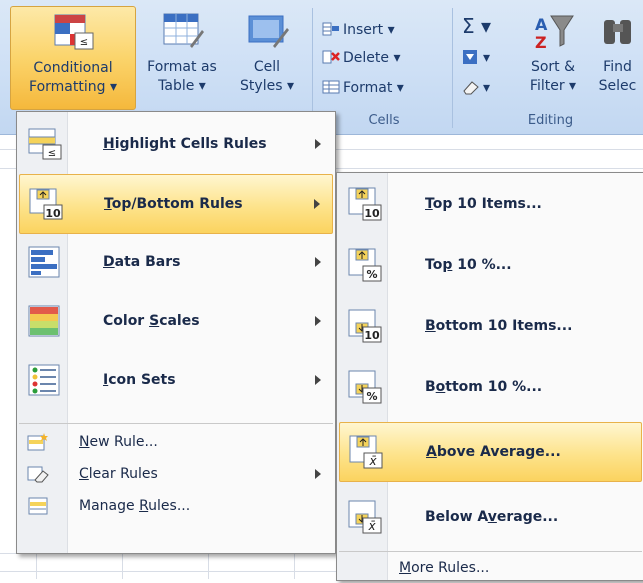  I want to click on top-10-percent-icon: %, so click(365, 265).